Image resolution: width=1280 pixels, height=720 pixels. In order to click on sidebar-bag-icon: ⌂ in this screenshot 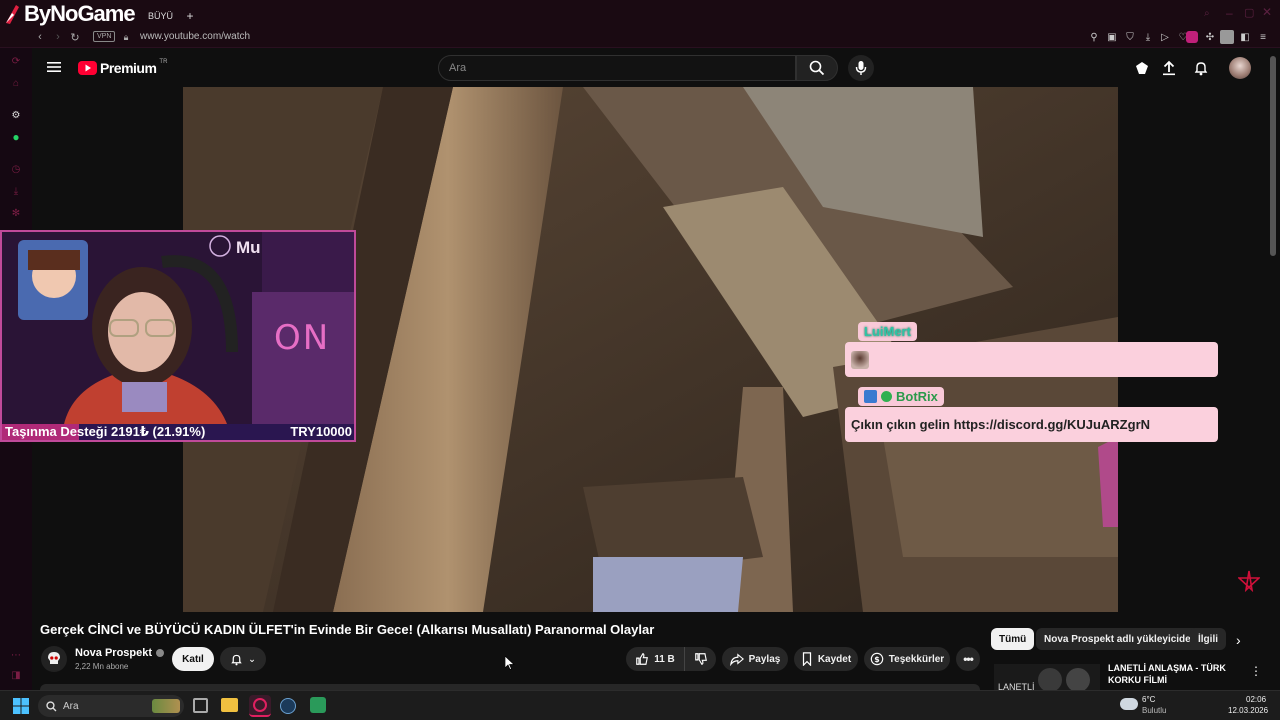, I will do `click(16, 83)`.